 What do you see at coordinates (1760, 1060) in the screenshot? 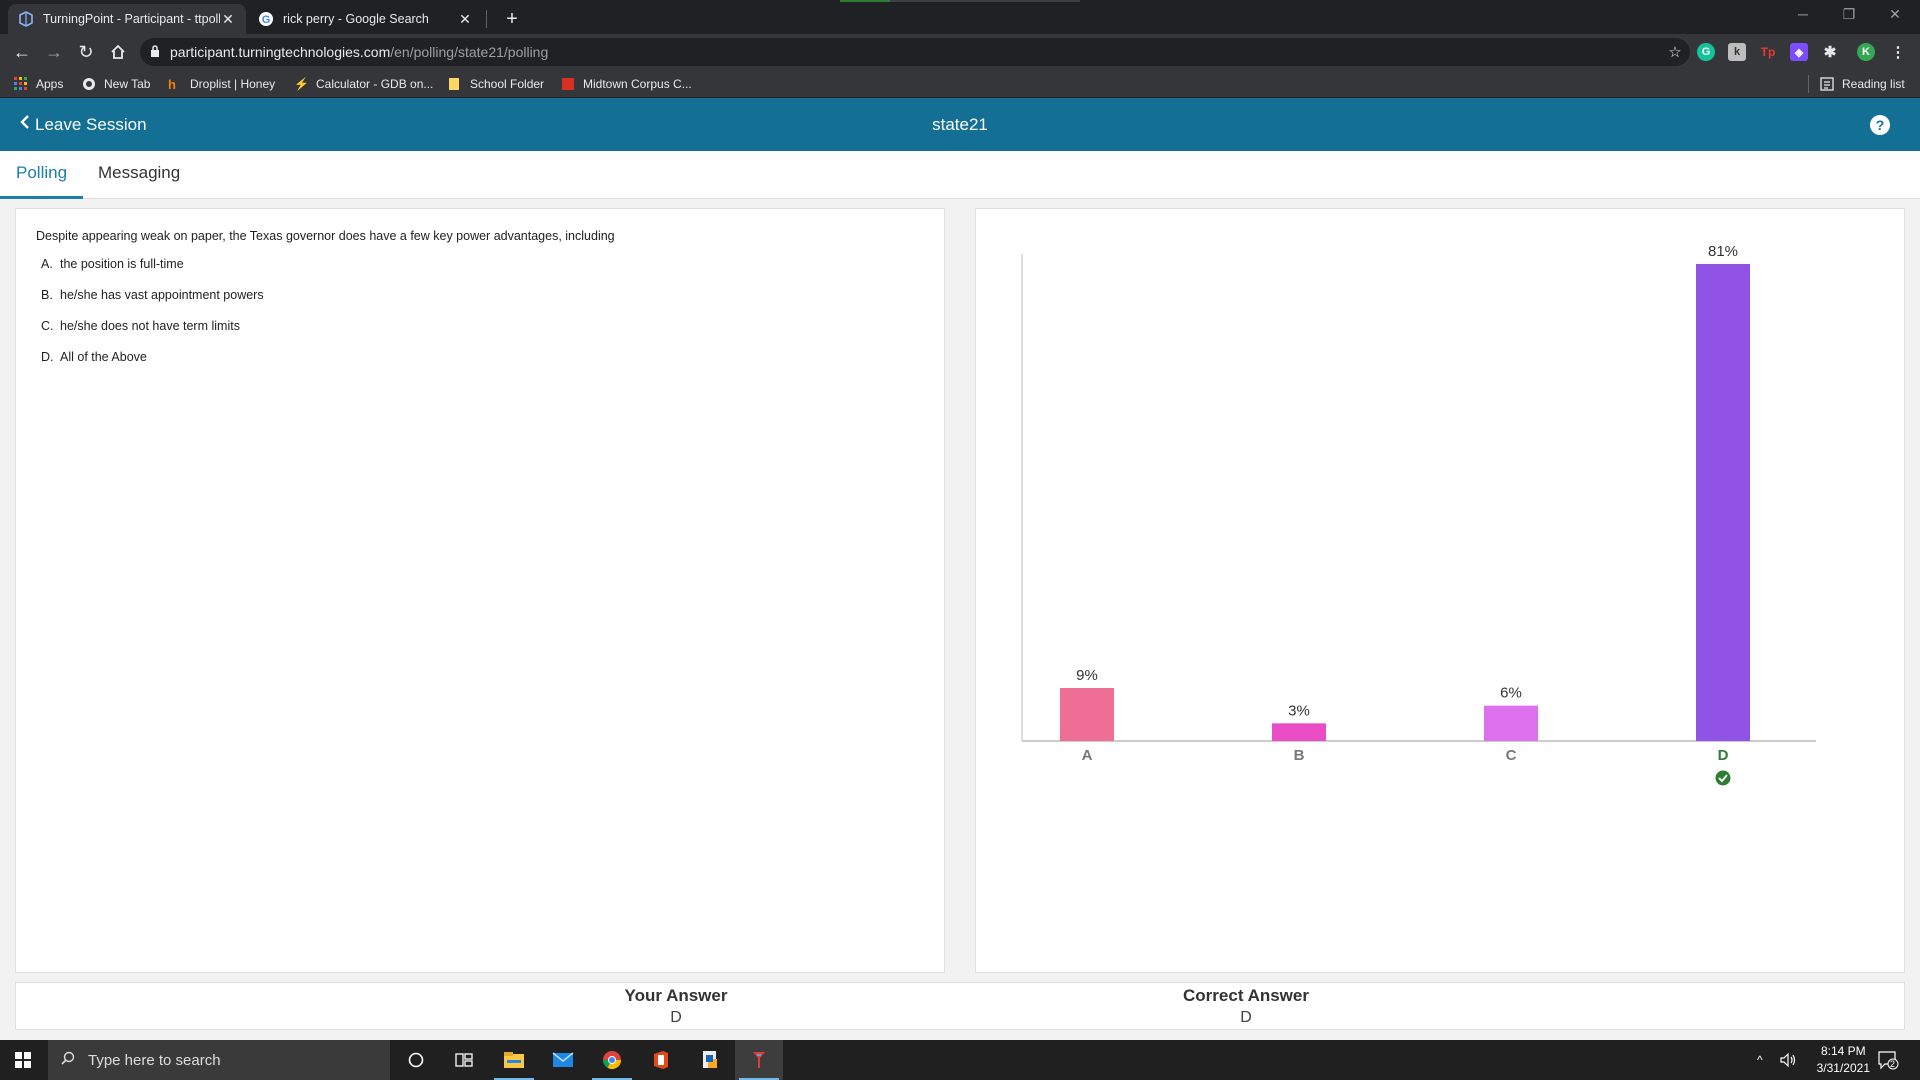
I see `show-hidden-icons: ^` at bounding box center [1760, 1060].